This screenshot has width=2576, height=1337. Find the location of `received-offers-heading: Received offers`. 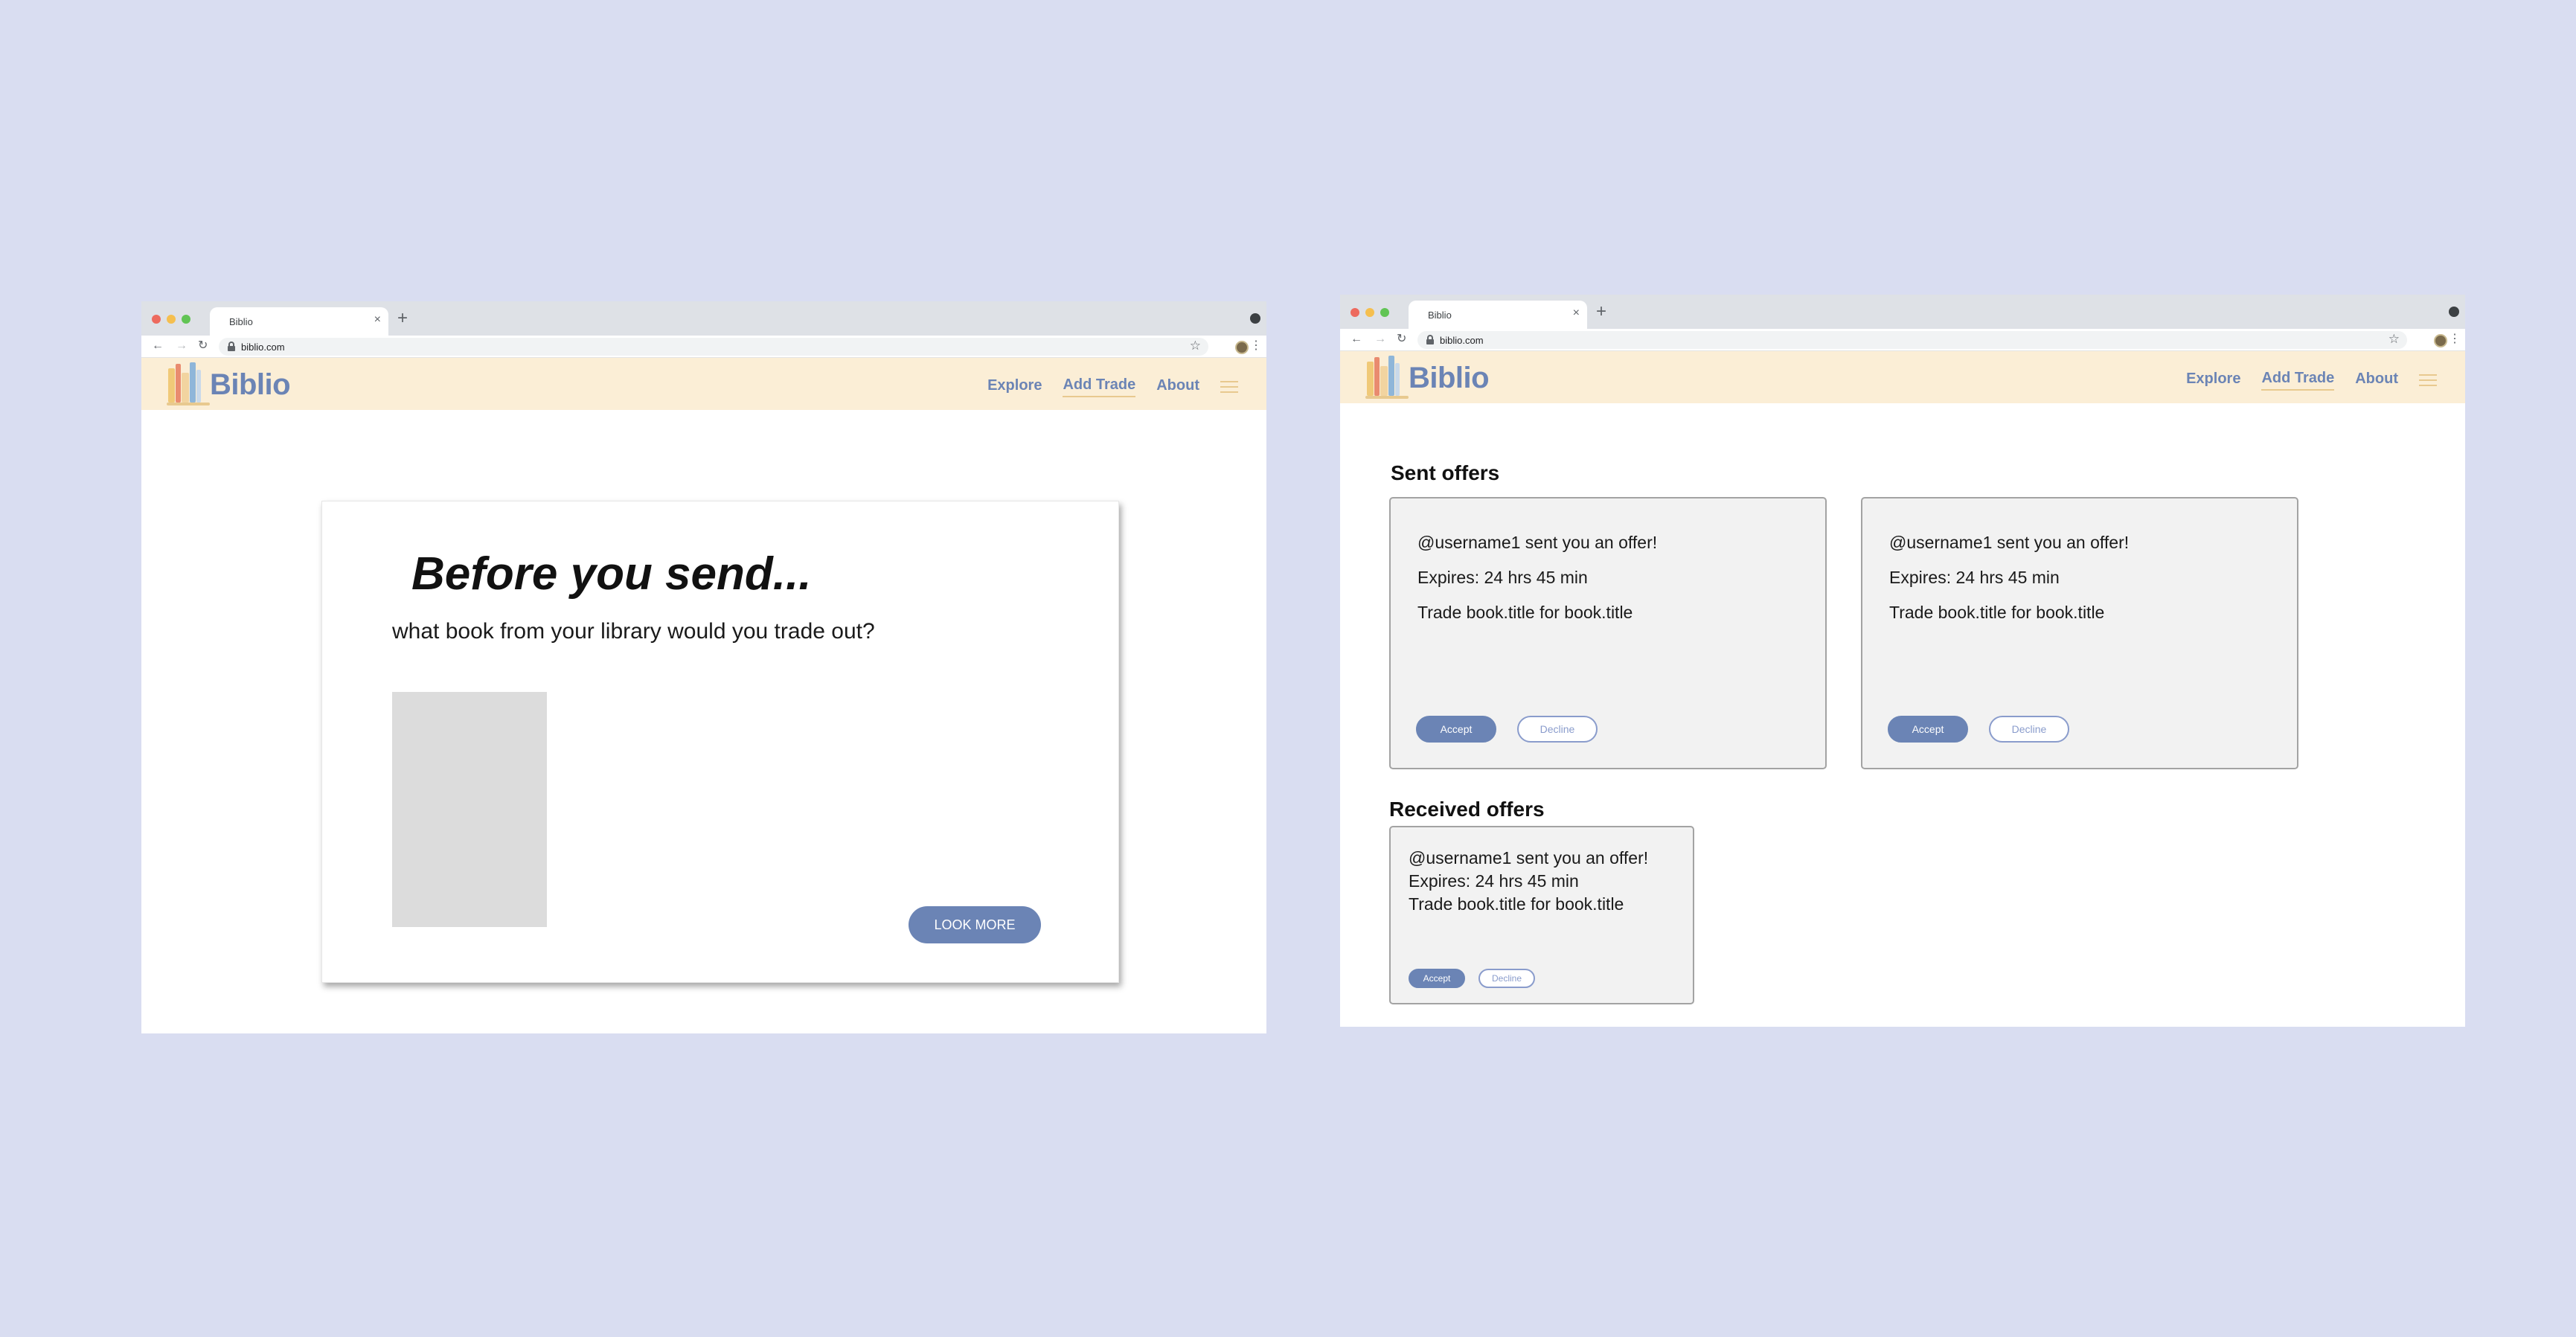

received-offers-heading: Received offers is located at coordinates (1467, 809).